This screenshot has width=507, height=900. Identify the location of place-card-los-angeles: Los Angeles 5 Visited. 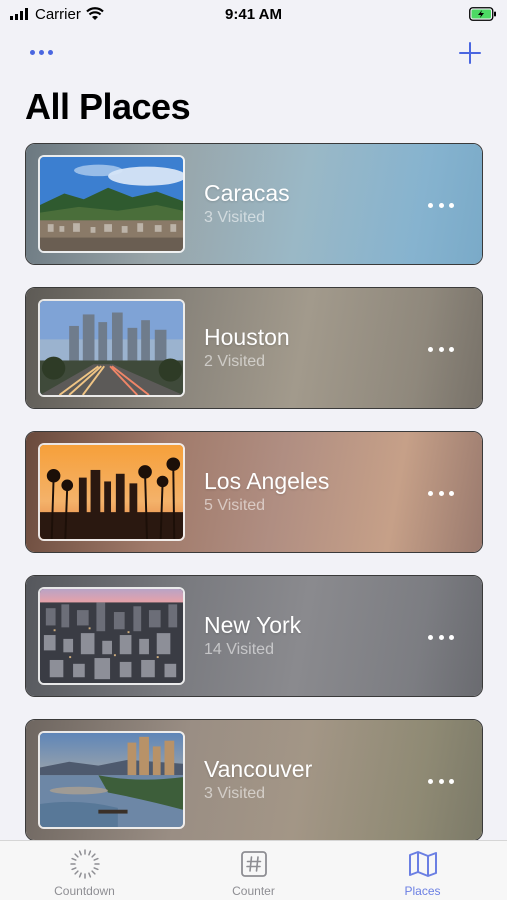
(254, 492).